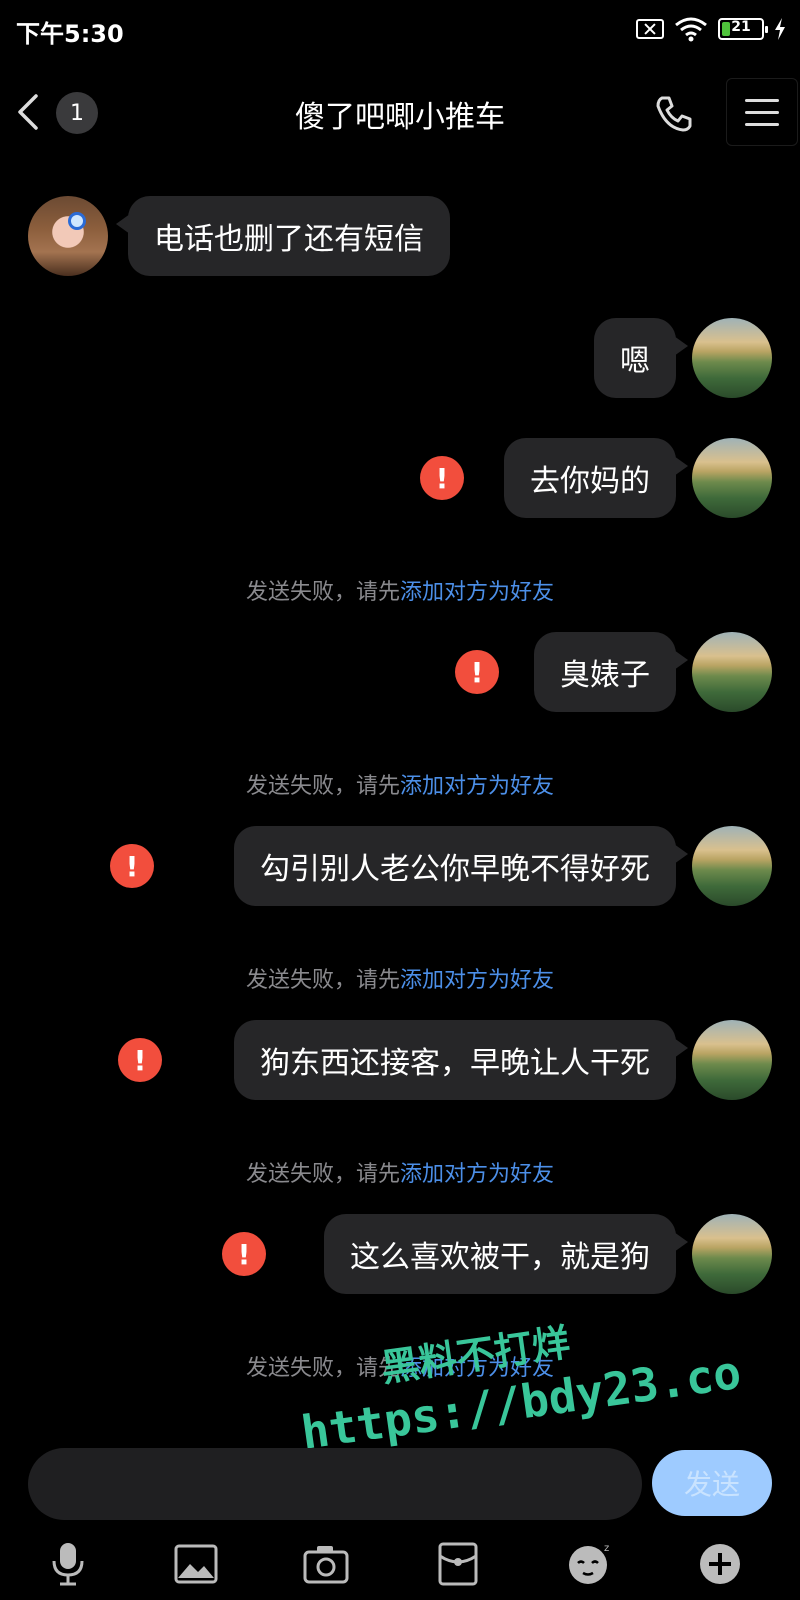  I want to click on voice-button, so click(68, 1564).